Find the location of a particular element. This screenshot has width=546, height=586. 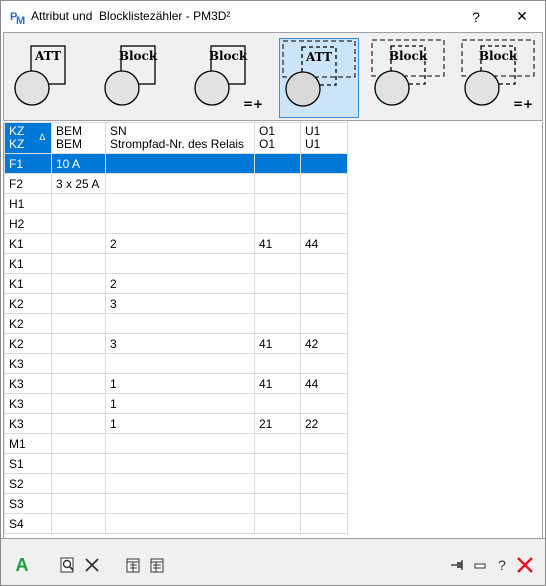

table-cell: 42 is located at coordinates (324, 343).